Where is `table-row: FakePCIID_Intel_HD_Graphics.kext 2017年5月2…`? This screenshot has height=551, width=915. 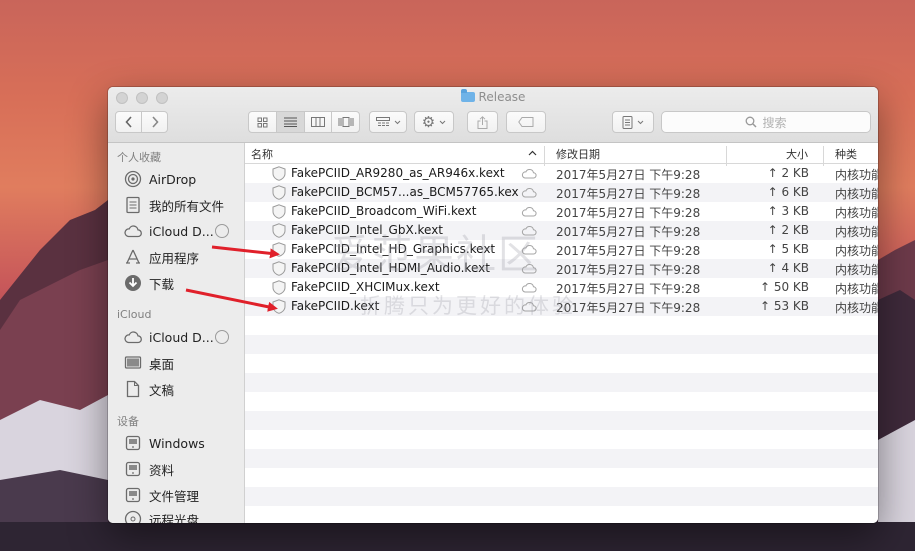
table-row: FakePCIID_Intel_HD_Graphics.kext 2017年5月2… is located at coordinates (561, 249).